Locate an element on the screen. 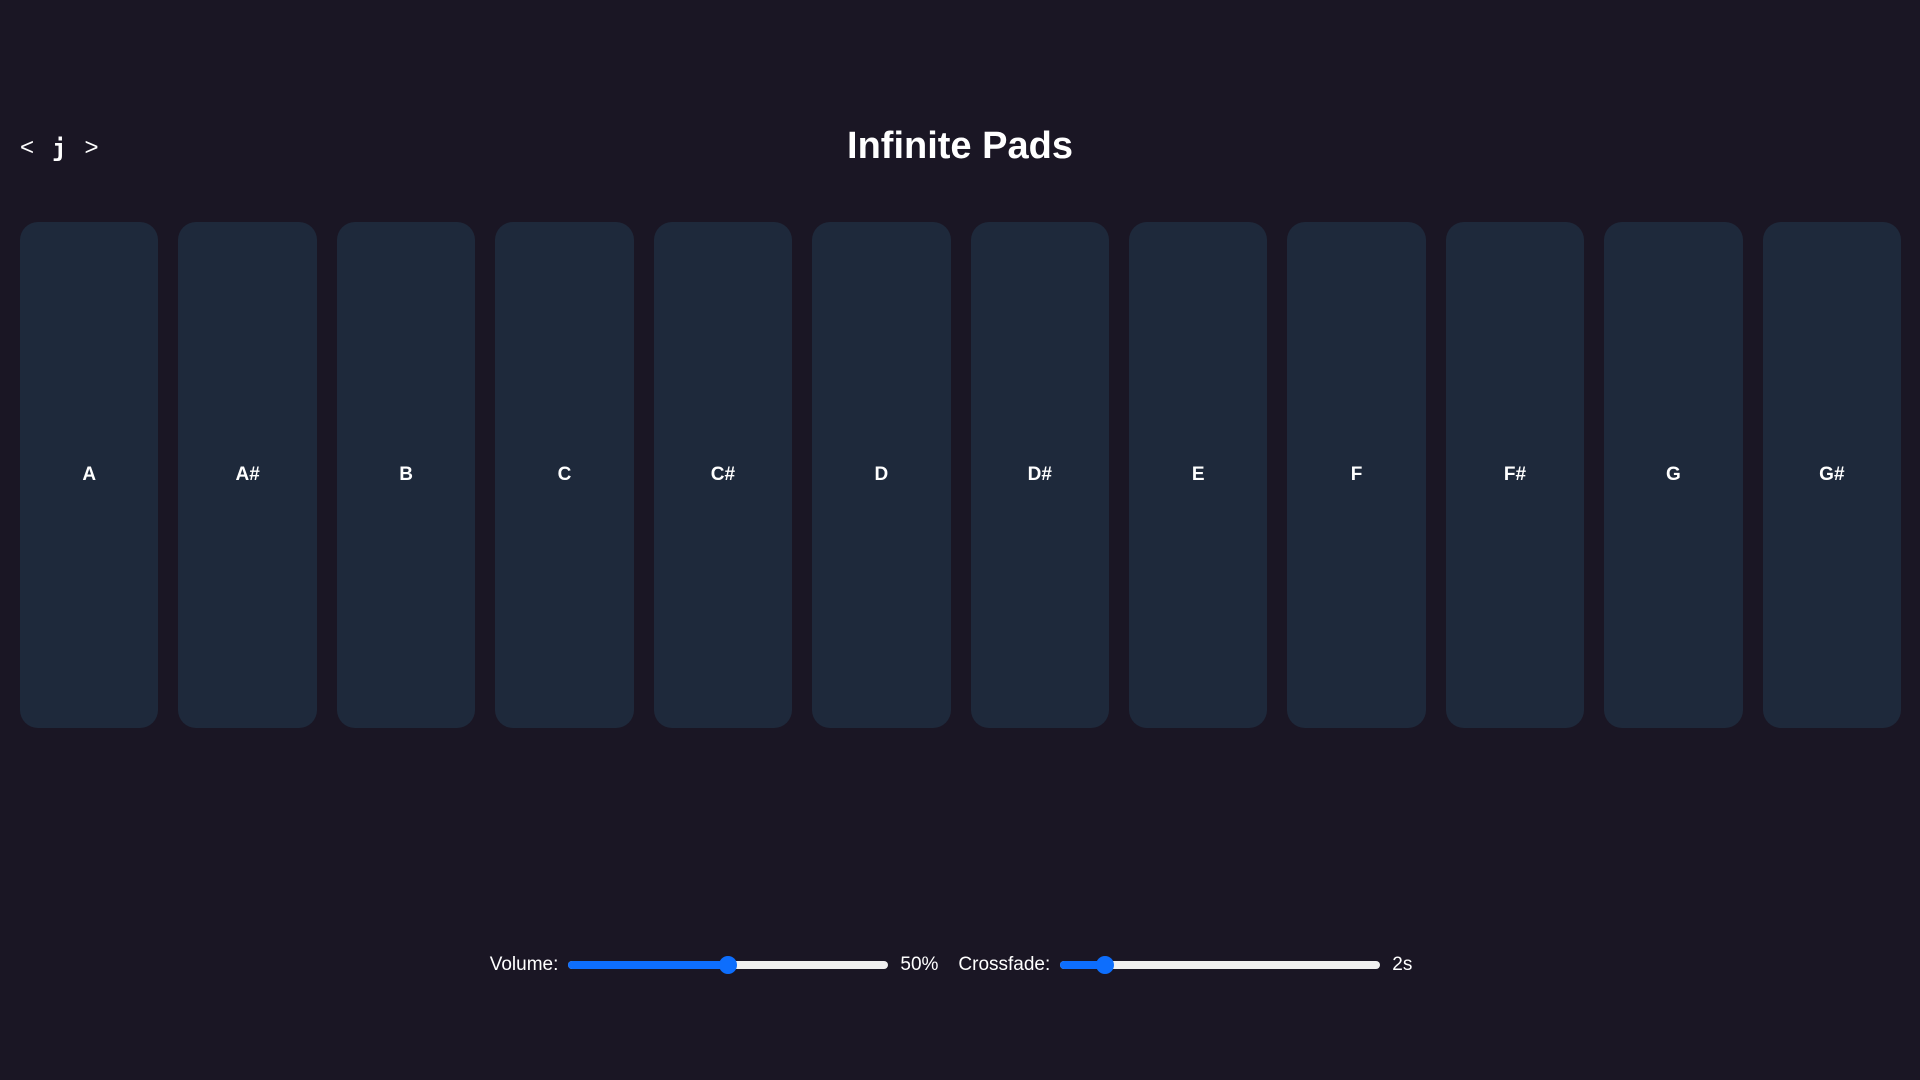 The height and width of the screenshot is (1080, 1920). pad-a-sharp: A# is located at coordinates (247, 475).